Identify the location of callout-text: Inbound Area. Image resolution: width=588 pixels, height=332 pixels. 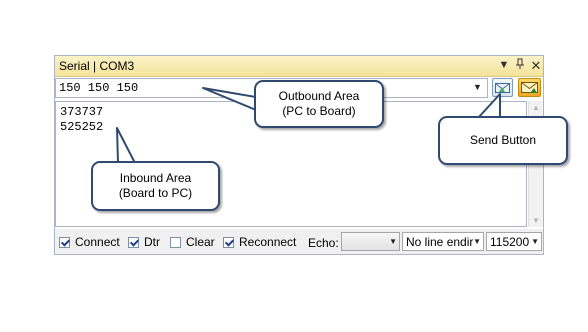
(155, 178).